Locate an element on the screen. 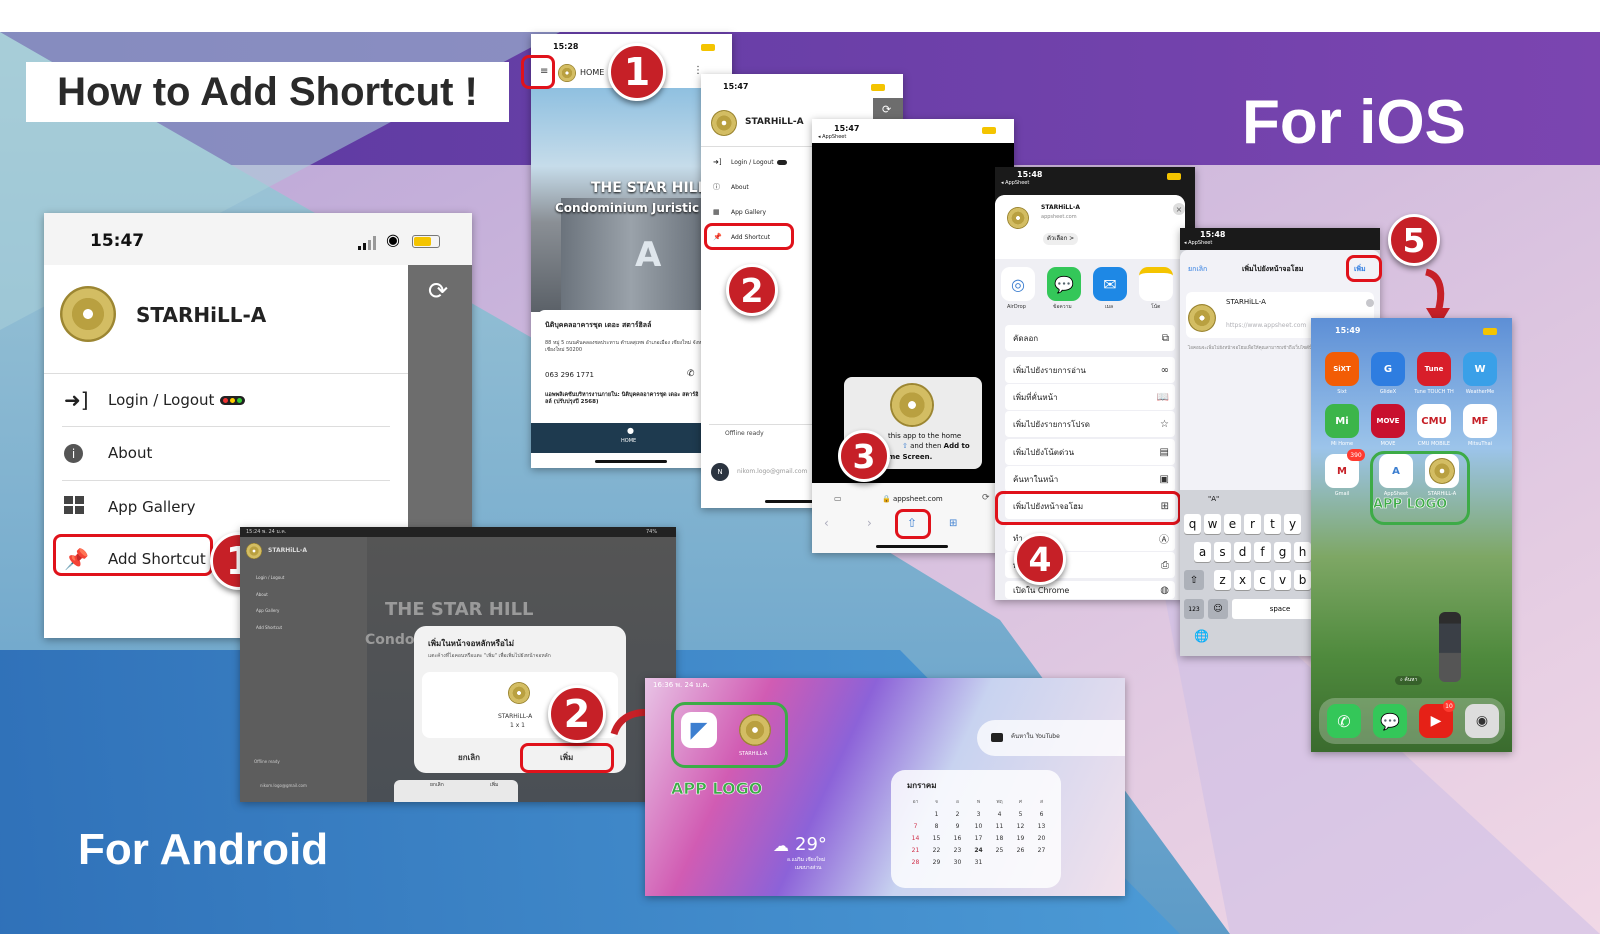 The width and height of the screenshot is (1600, 934). keyboard-key: x is located at coordinates (1242, 580).